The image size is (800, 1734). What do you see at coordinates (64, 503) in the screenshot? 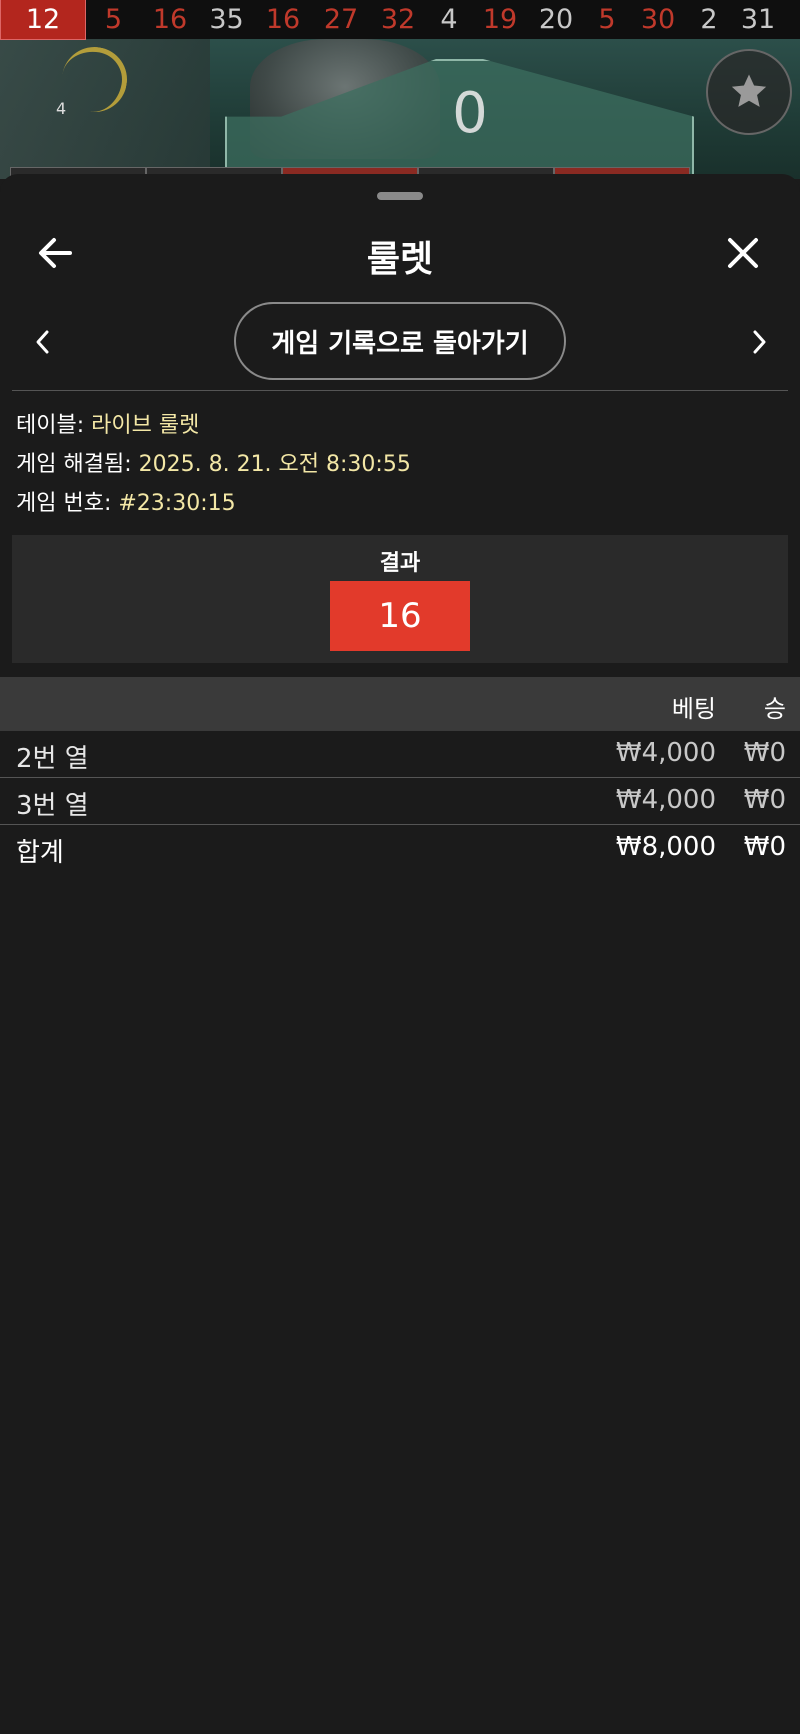
I see `game-number-label: 게임 번호:` at bounding box center [64, 503].